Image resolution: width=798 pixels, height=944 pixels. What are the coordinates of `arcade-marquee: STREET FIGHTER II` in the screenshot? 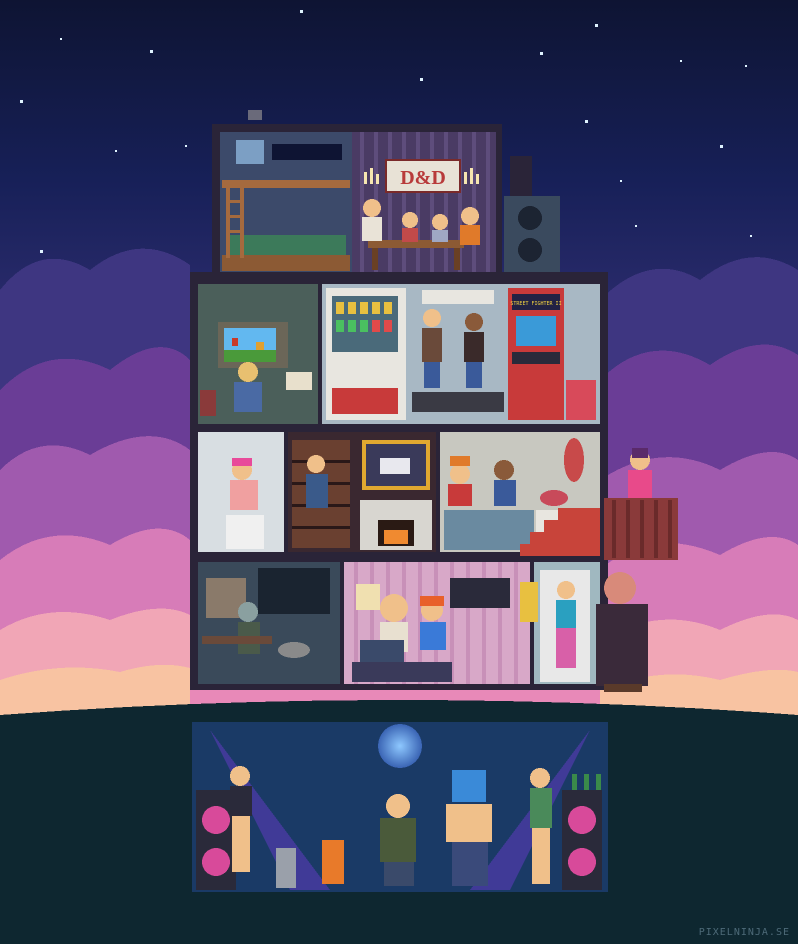 It's located at (535, 304).